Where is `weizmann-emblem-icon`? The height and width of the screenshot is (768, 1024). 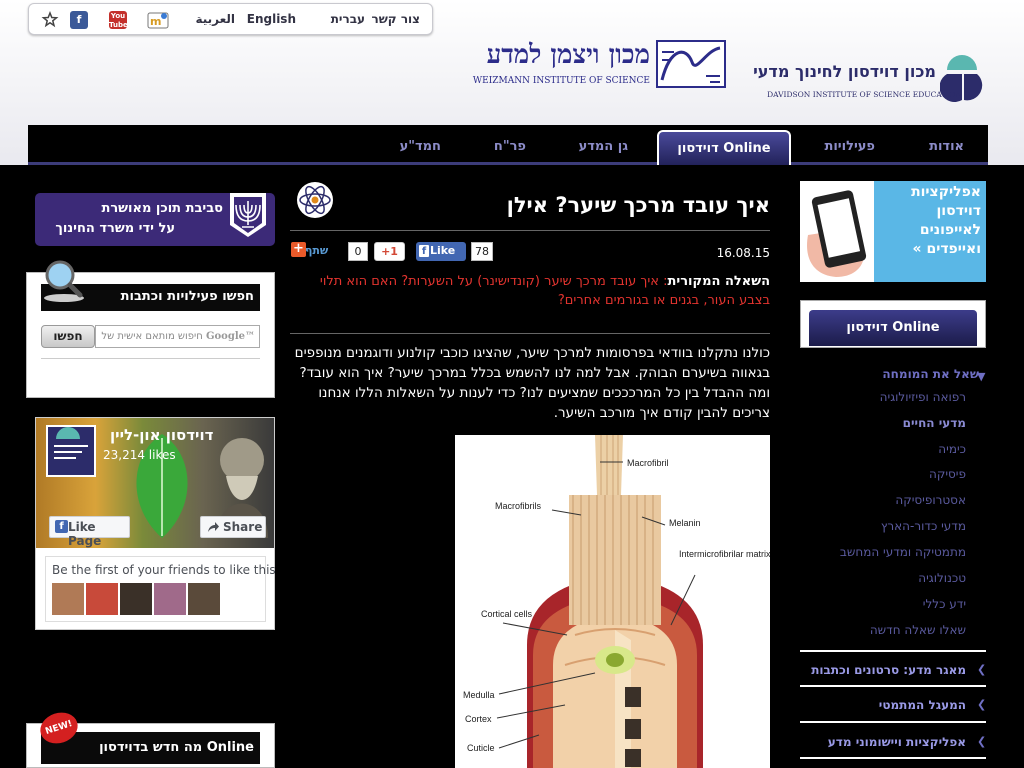
weizmann-emblem-icon is located at coordinates (691, 64).